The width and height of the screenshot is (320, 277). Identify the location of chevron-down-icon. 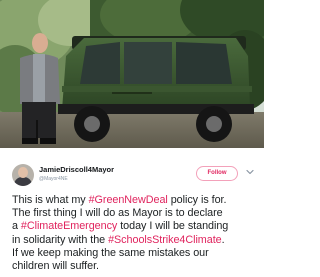
(250, 172).